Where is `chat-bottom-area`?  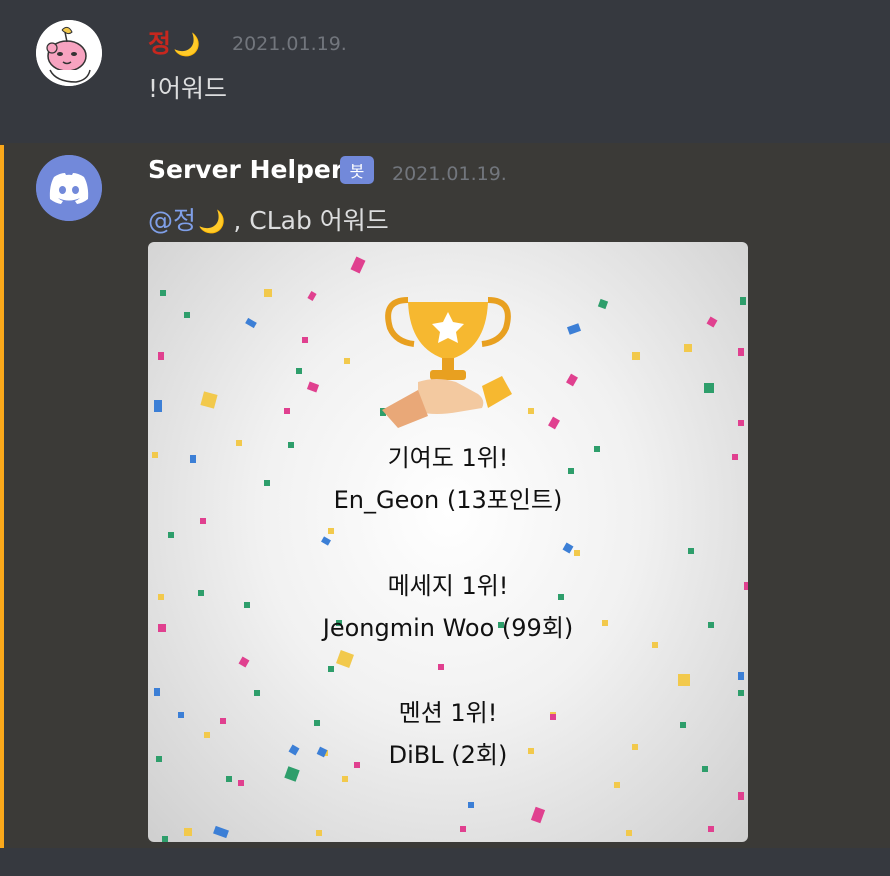
chat-bottom-area is located at coordinates (445, 862).